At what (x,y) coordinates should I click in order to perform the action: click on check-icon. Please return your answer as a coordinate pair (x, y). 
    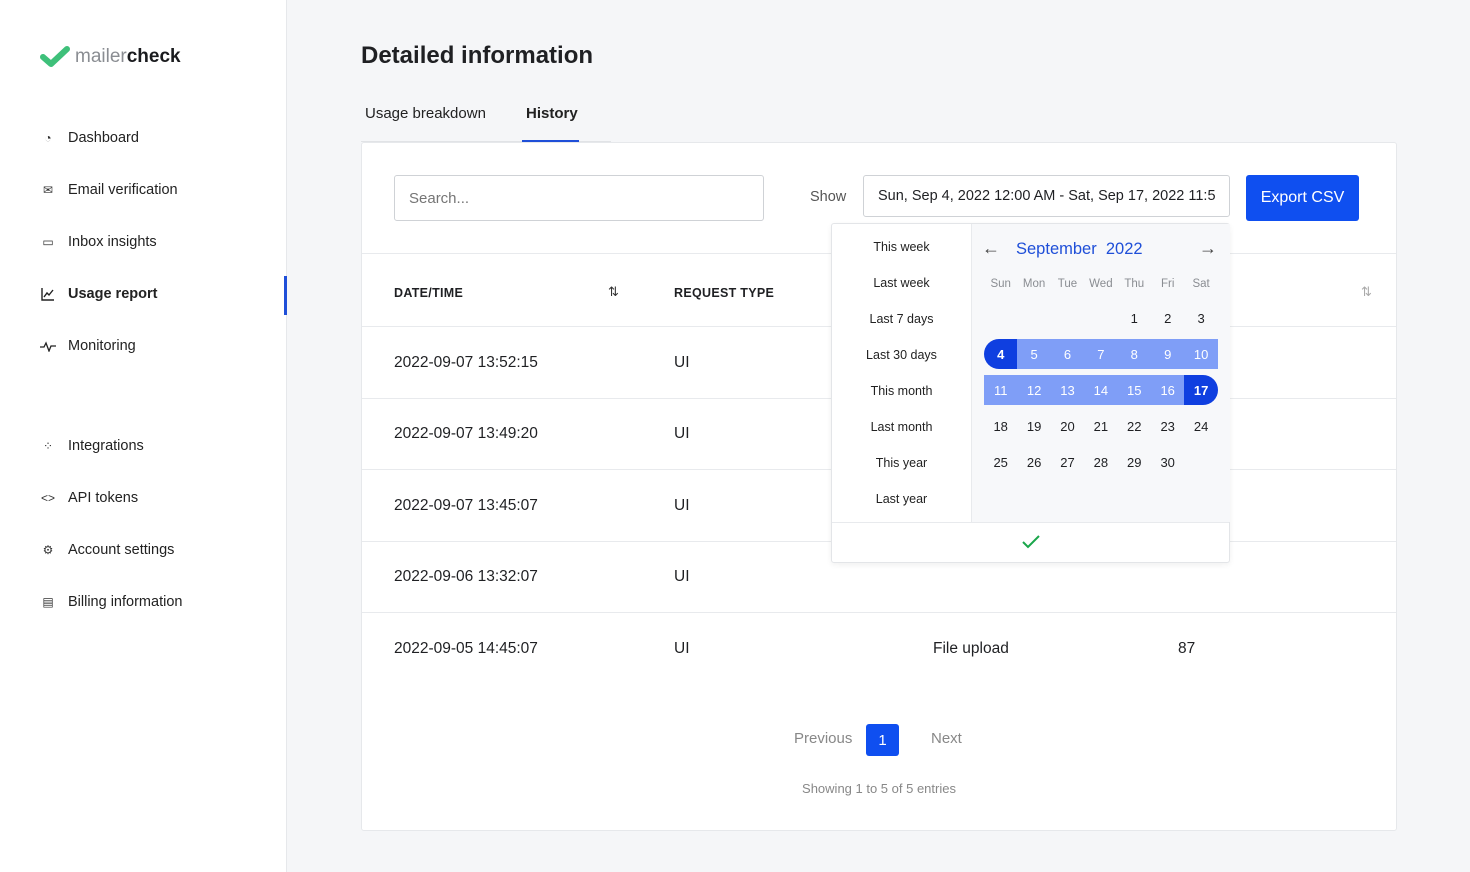
    Looking at the image, I should click on (1031, 542).